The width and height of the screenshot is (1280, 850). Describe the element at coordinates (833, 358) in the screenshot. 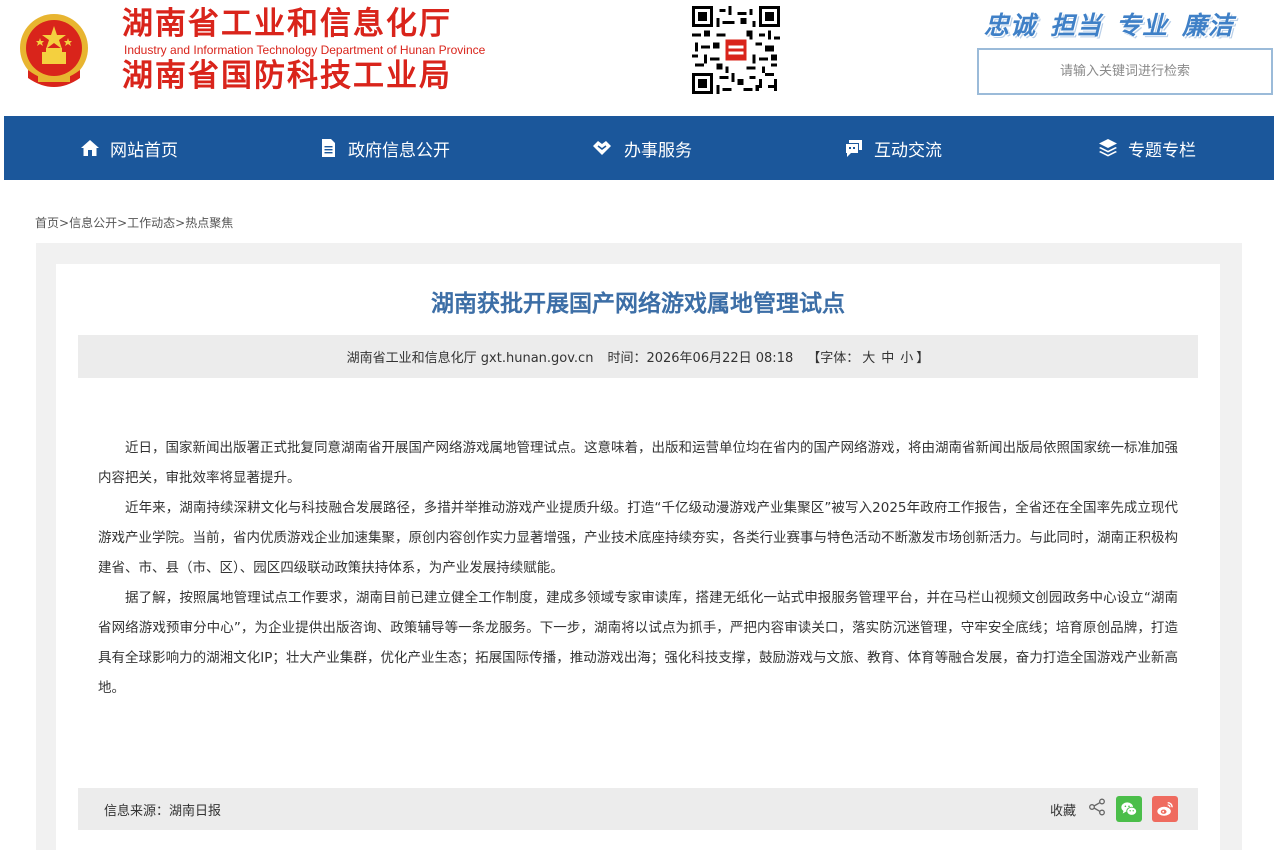

I see `font-size-label: 【字体：` at that location.